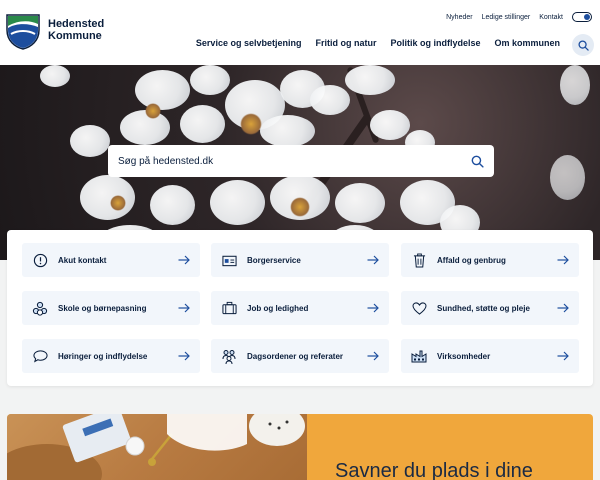  I want to click on tile-affald-og-genbrug: Affald og genbrug, so click(490, 260).